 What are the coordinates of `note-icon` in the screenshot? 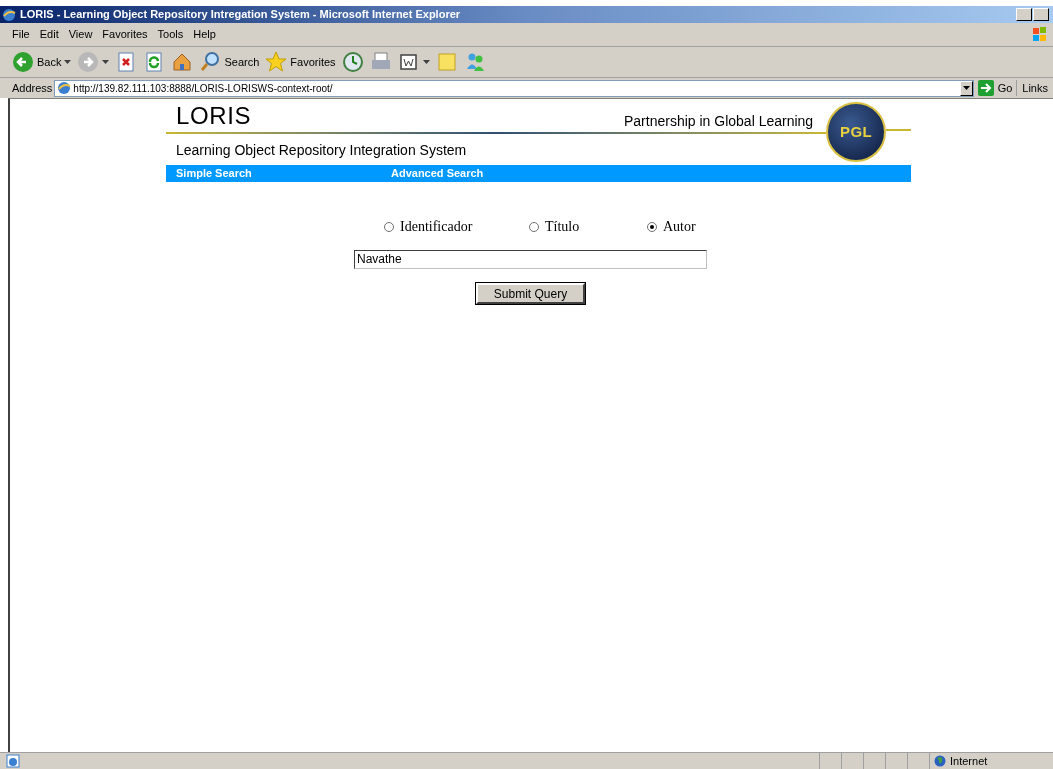 It's located at (446, 62).